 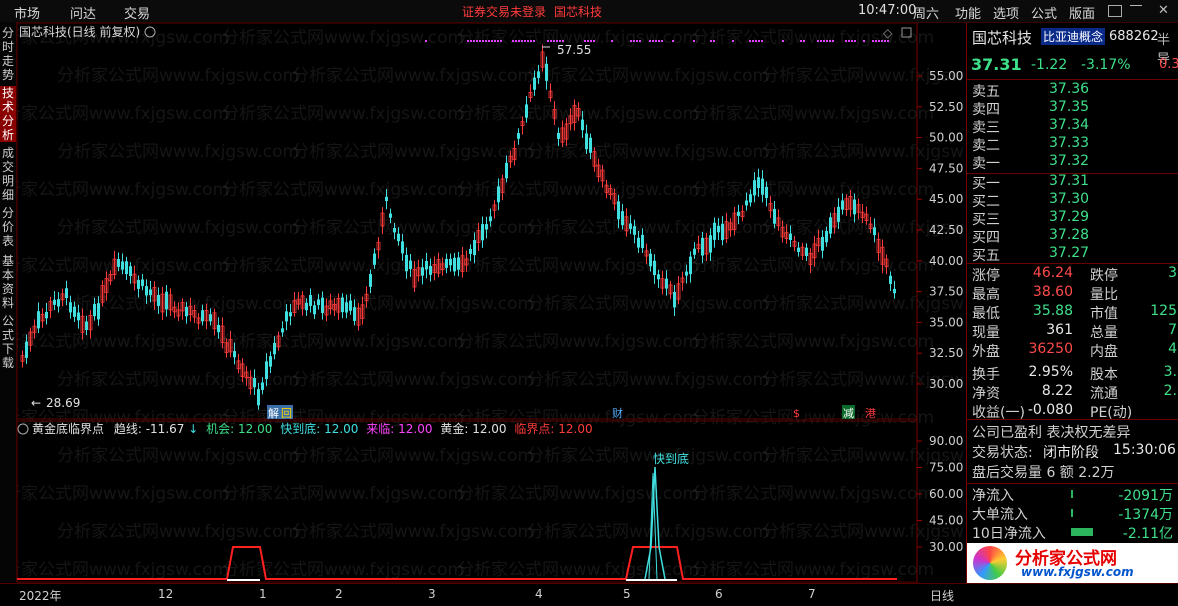 What do you see at coordinates (986, 128) in the screenshot?
I see `ask-label: 卖三` at bounding box center [986, 128].